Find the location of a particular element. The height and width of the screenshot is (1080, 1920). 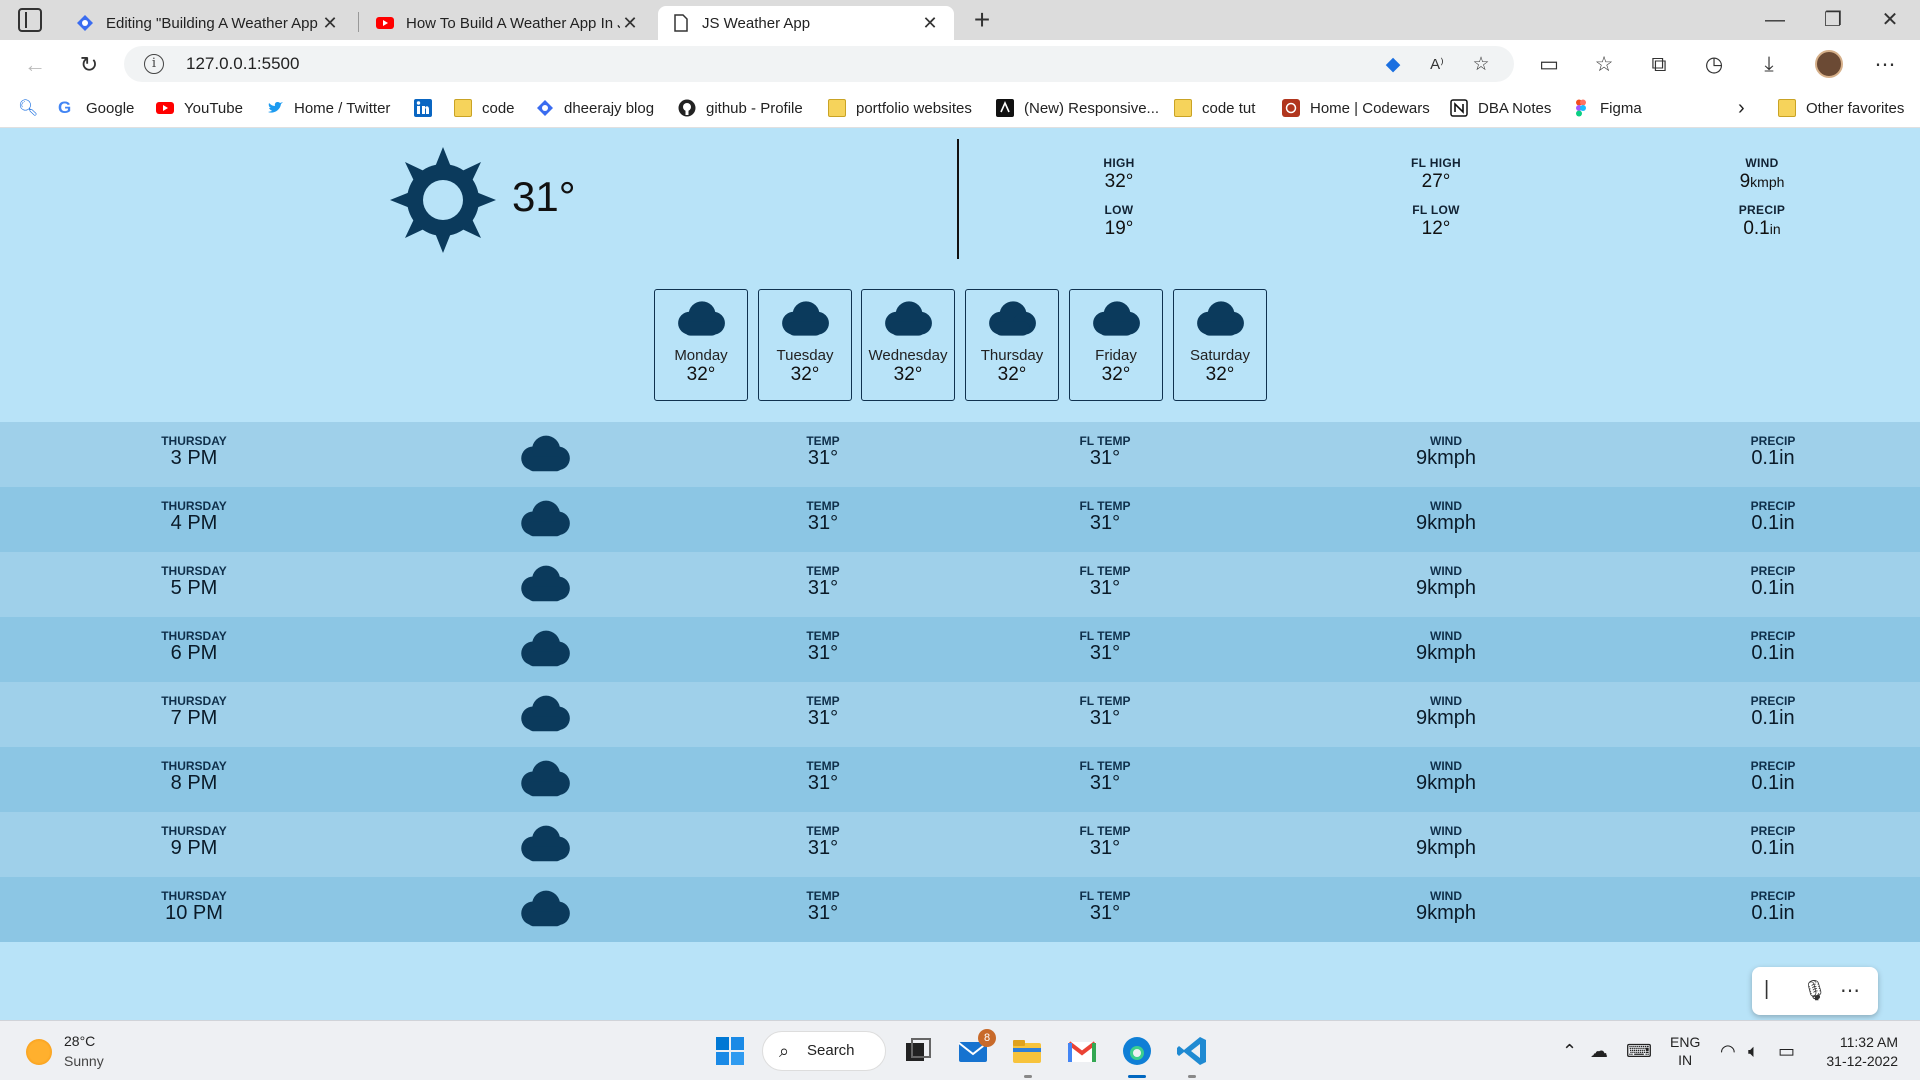

profile-avatar is located at coordinates (1829, 64).